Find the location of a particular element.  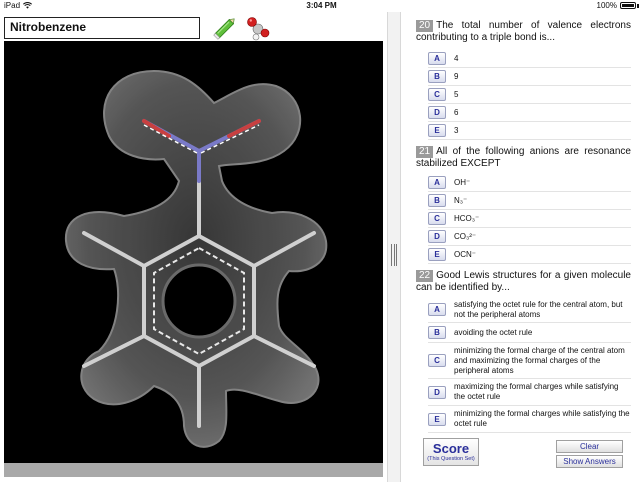

score-sublabel: (This Question Set) is located at coordinates (451, 459).